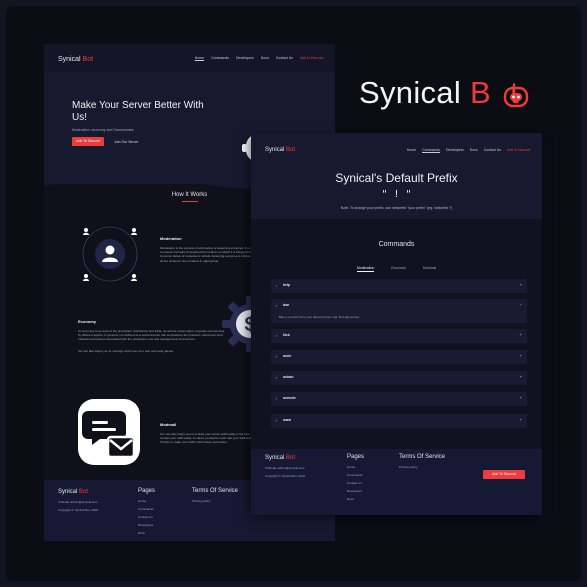 This screenshot has width=587, height=587. I want to click on command-name: unmute, so click(289, 398).